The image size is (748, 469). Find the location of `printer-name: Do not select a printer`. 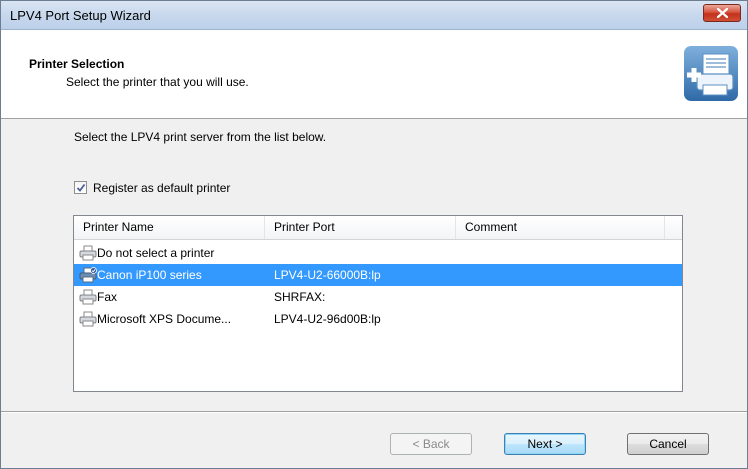

printer-name: Do not select a printer is located at coordinates (156, 253).